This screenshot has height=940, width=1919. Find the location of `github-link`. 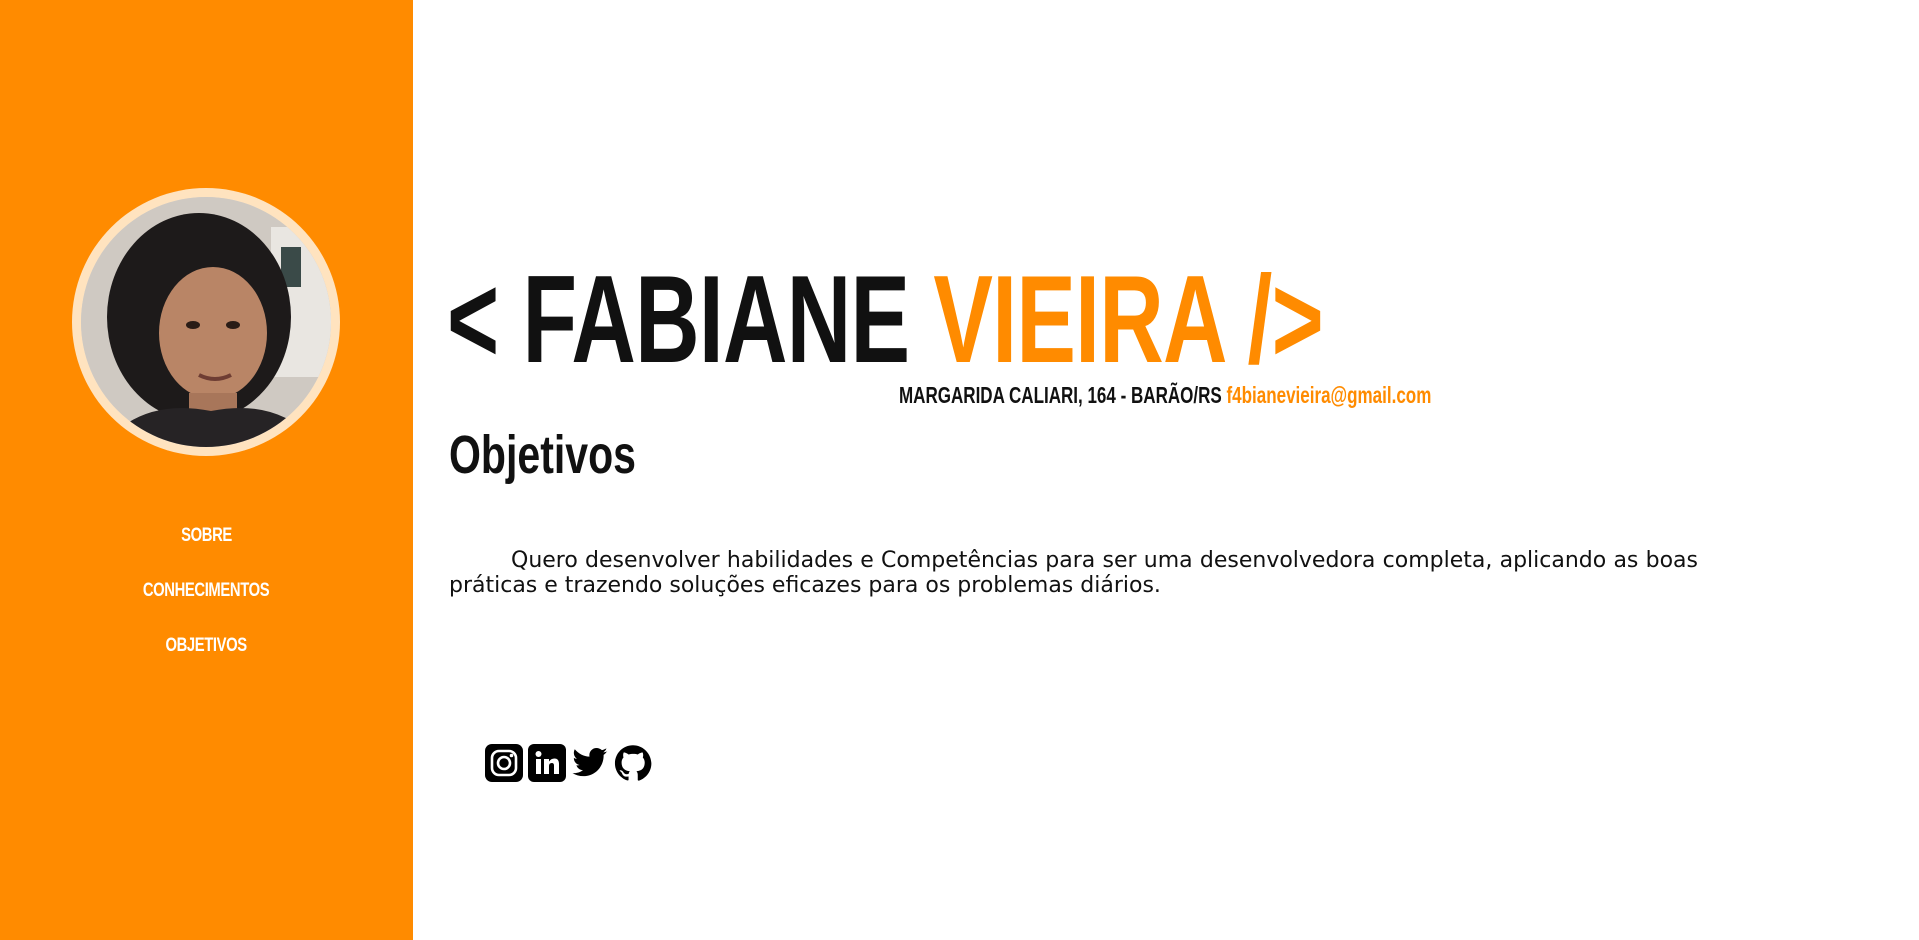

github-link is located at coordinates (633, 763).